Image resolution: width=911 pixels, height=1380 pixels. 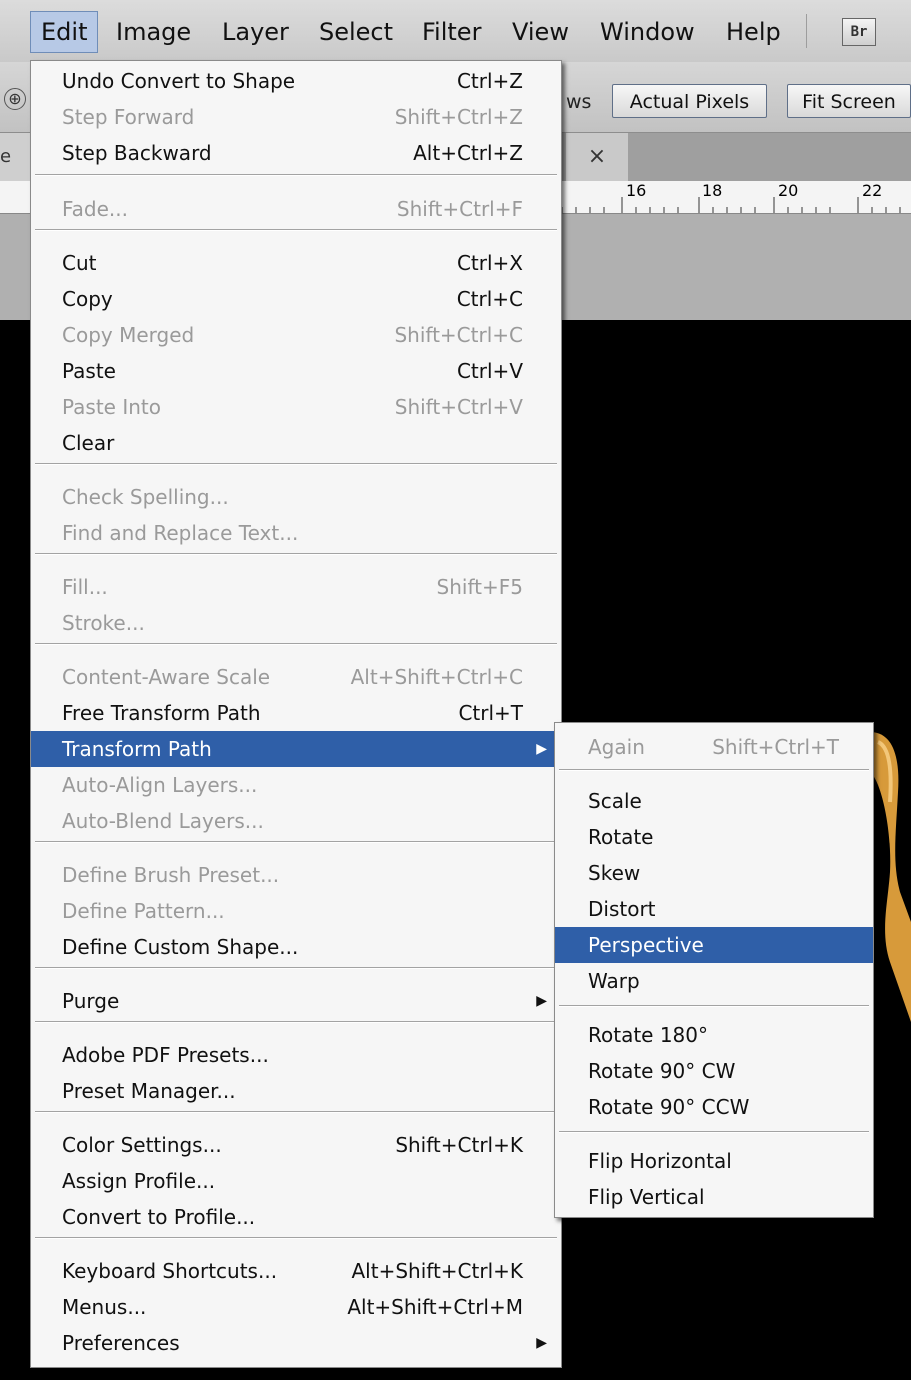 I want to click on ruler-label: 22, so click(x=872, y=190).